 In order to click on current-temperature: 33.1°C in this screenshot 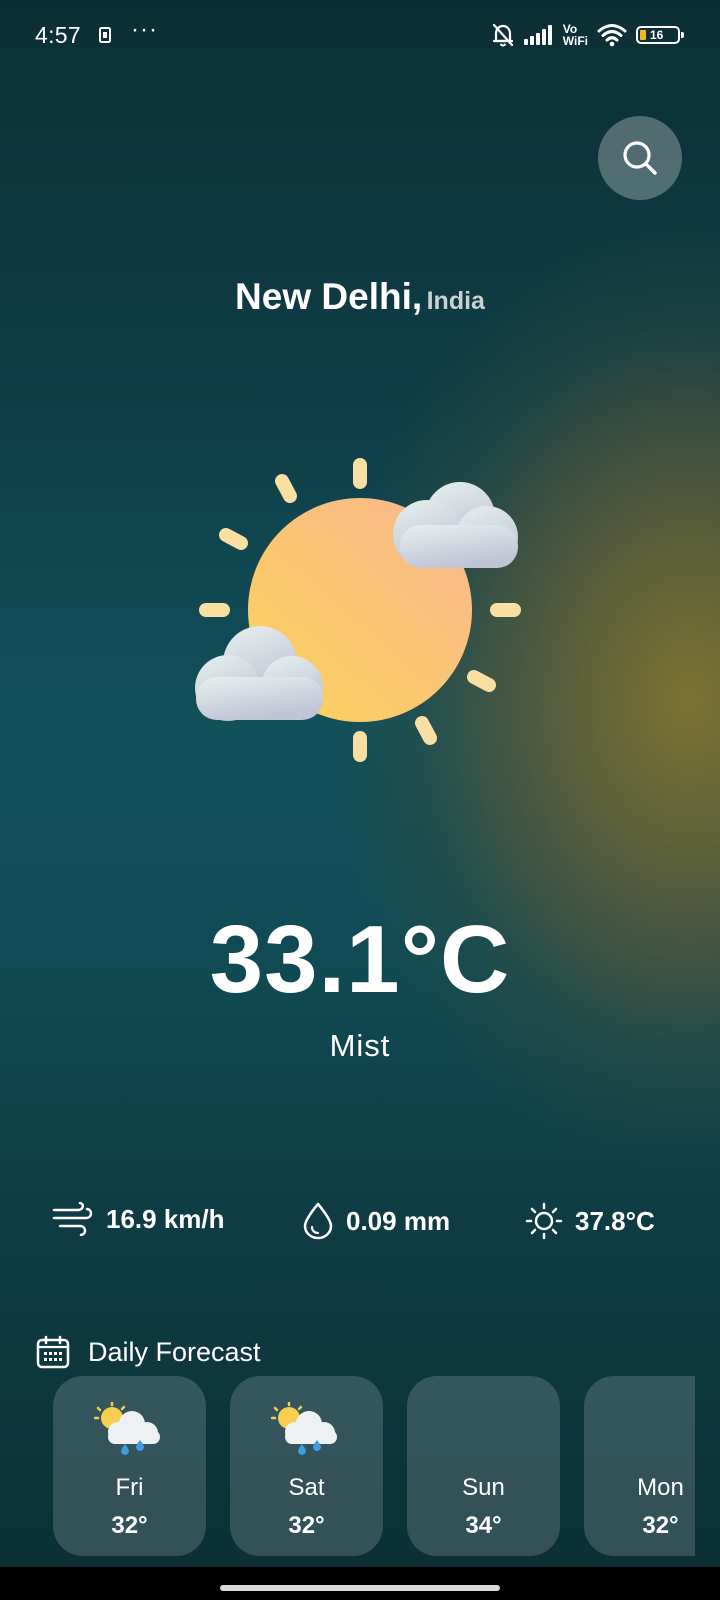, I will do `click(360, 959)`.